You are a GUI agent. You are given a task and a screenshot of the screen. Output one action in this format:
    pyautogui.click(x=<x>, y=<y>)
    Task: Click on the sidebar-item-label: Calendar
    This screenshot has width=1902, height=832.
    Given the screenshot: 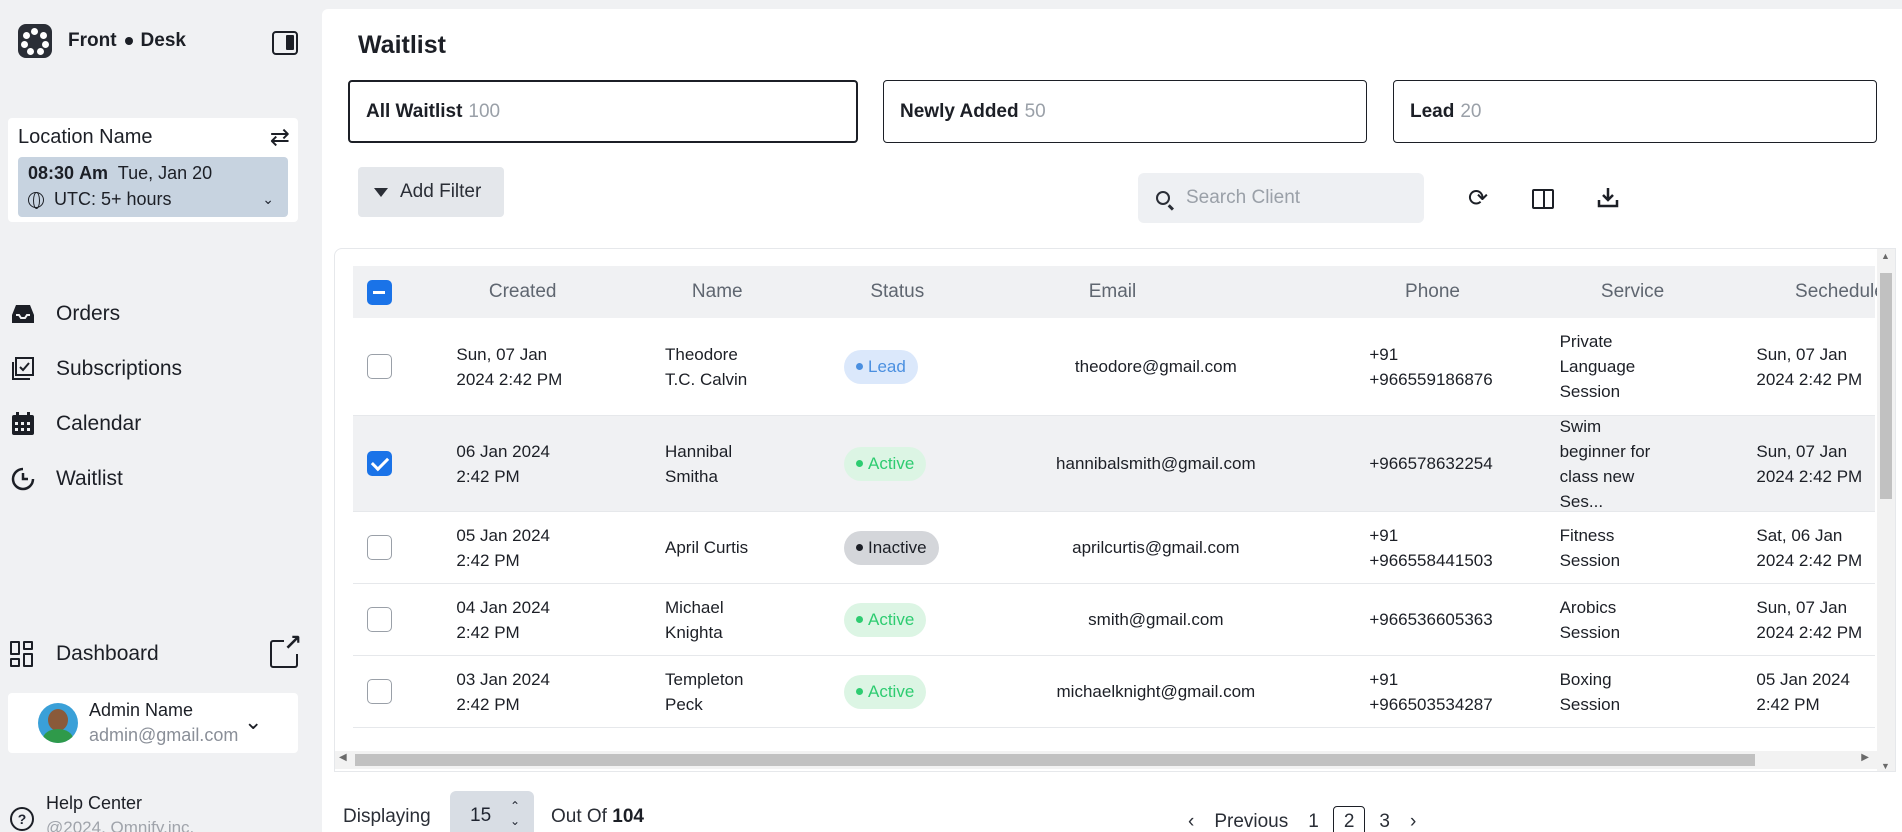 What is the action you would take?
    pyautogui.click(x=99, y=423)
    